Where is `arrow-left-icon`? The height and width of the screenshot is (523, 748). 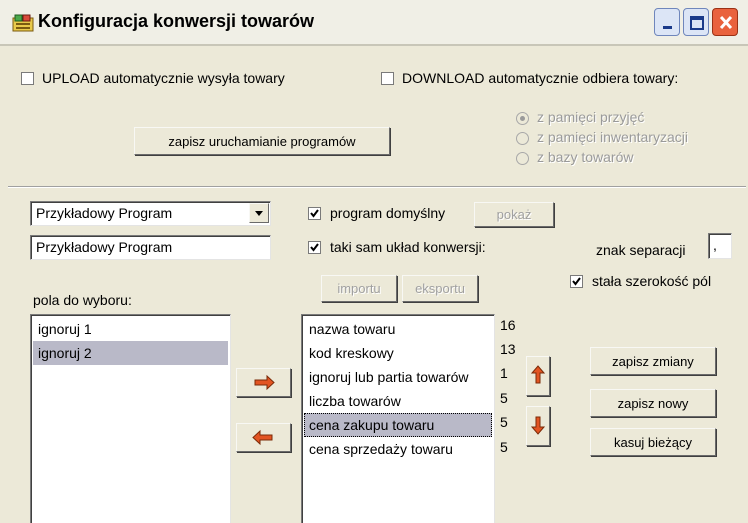 arrow-left-icon is located at coordinates (262, 437).